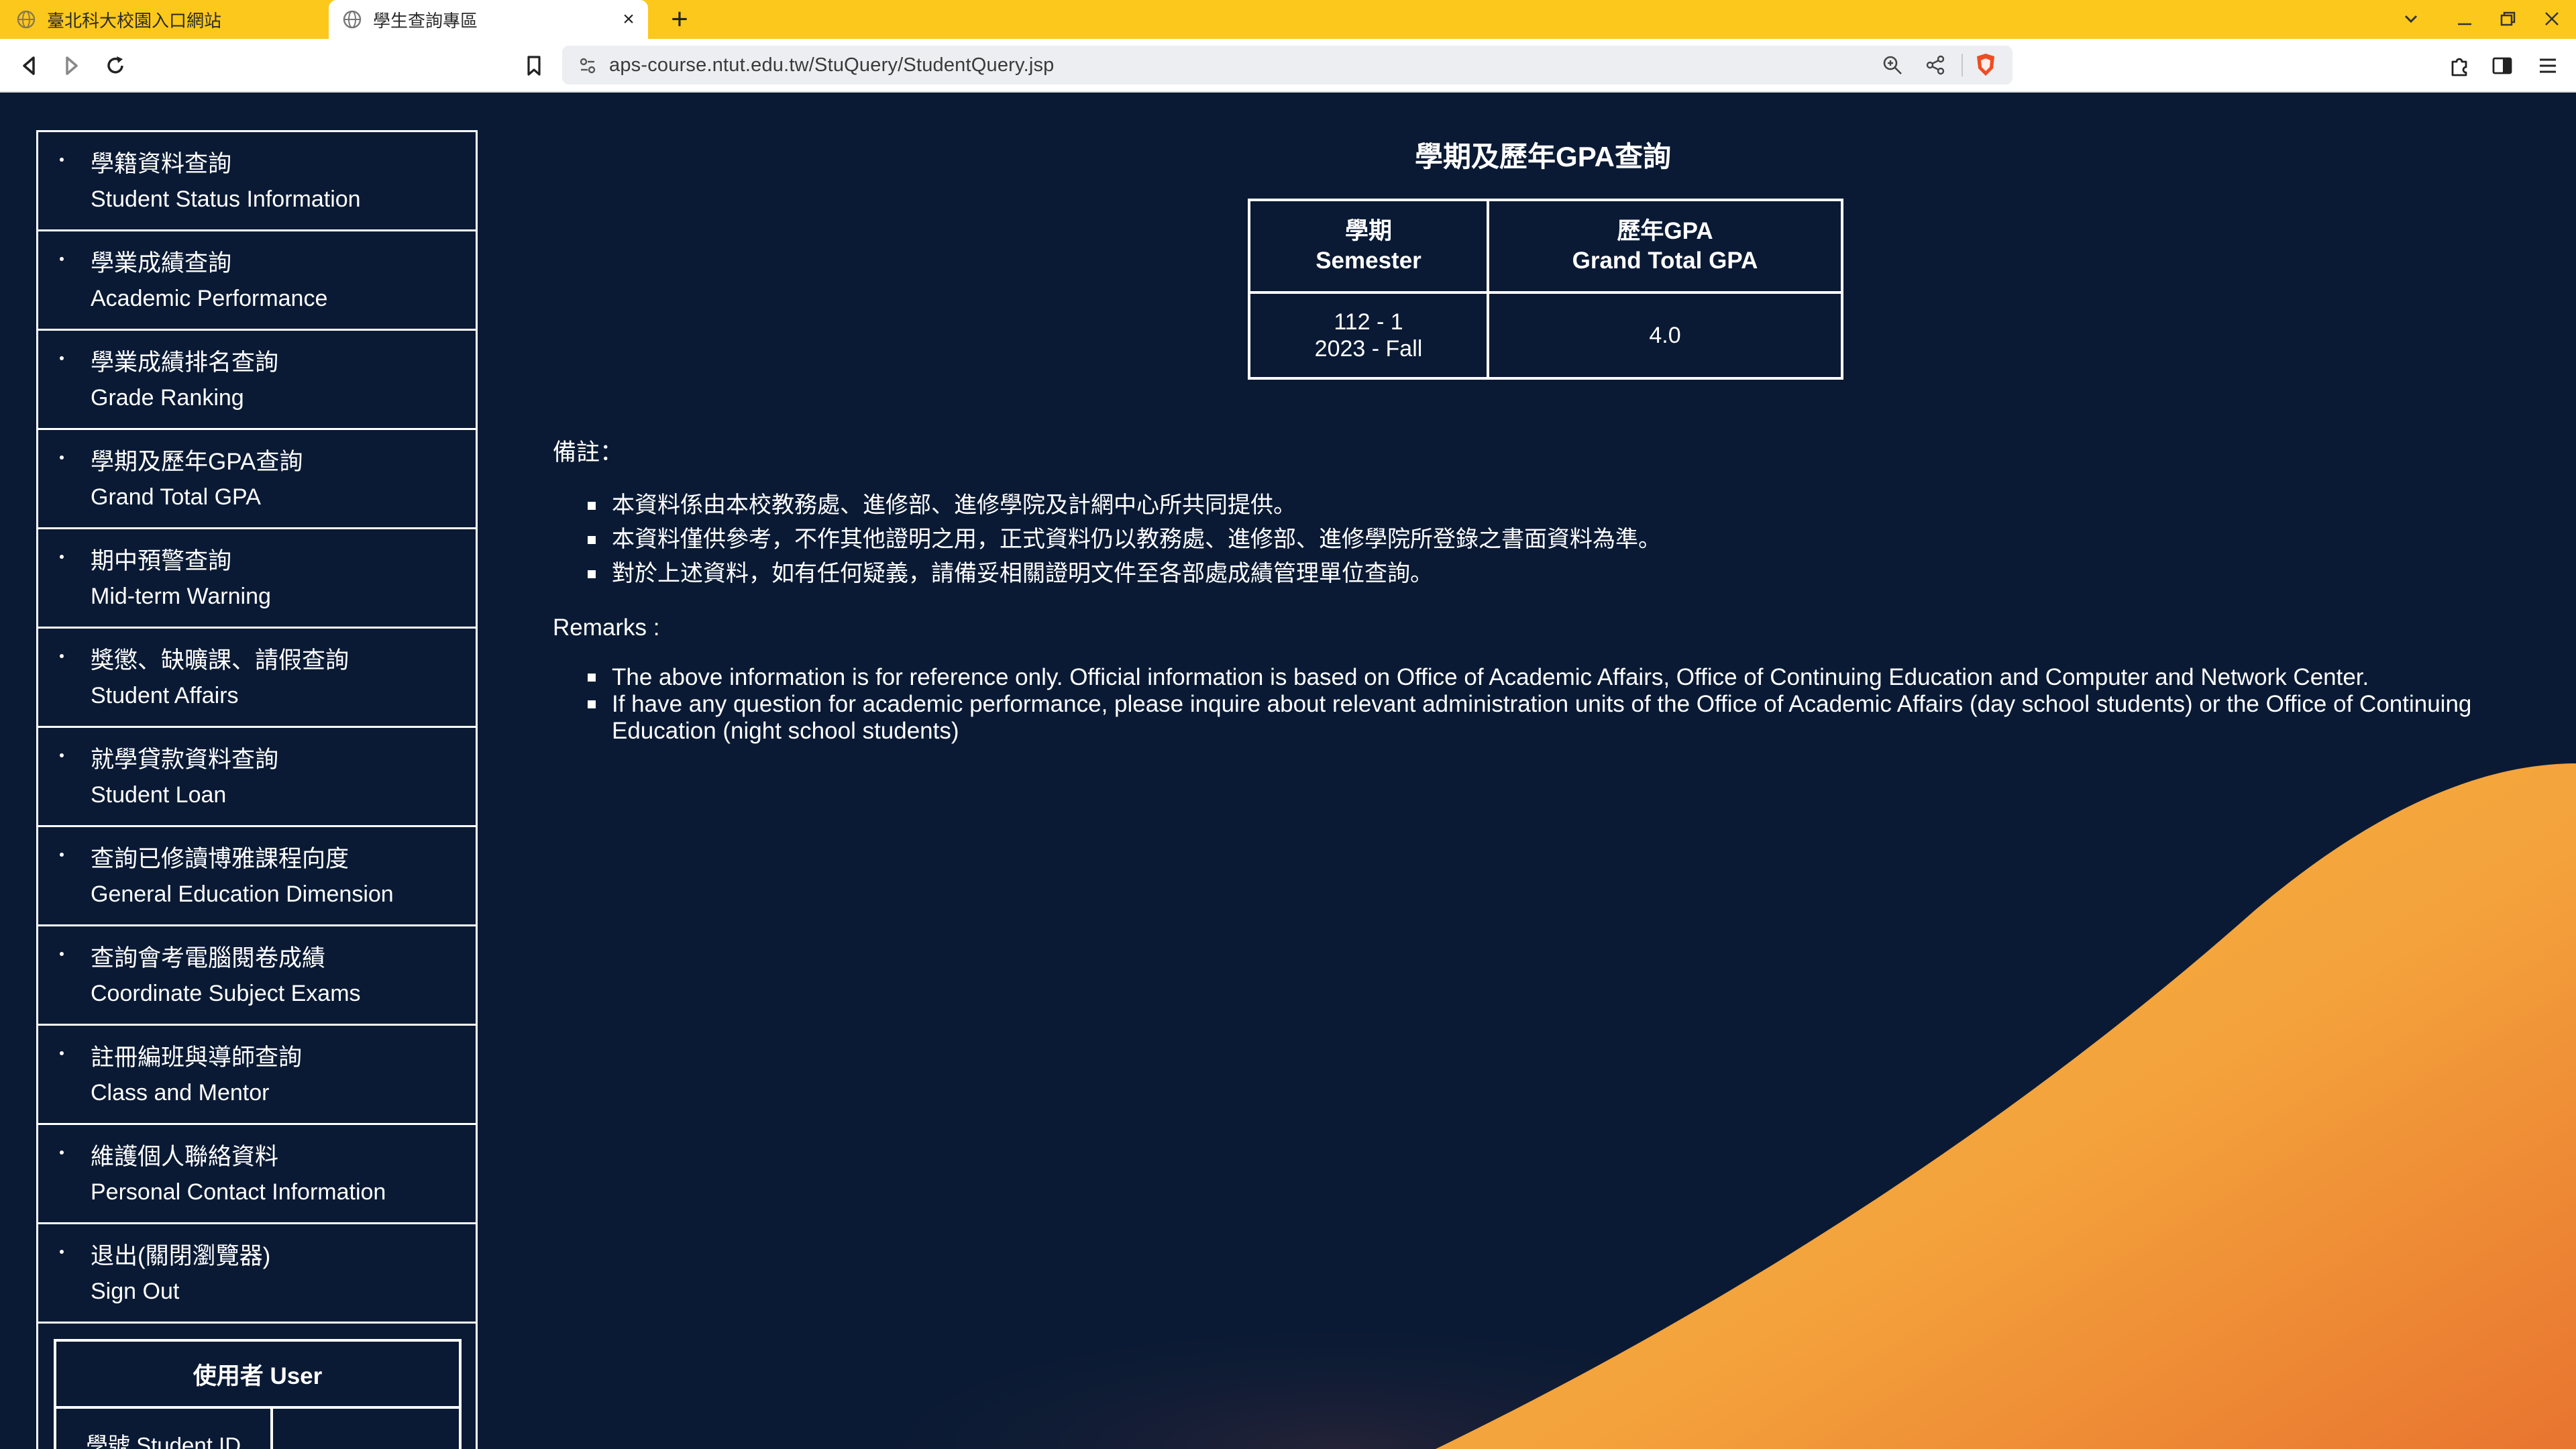 The width and height of the screenshot is (2576, 1449). I want to click on extensions-icon, so click(2459, 65).